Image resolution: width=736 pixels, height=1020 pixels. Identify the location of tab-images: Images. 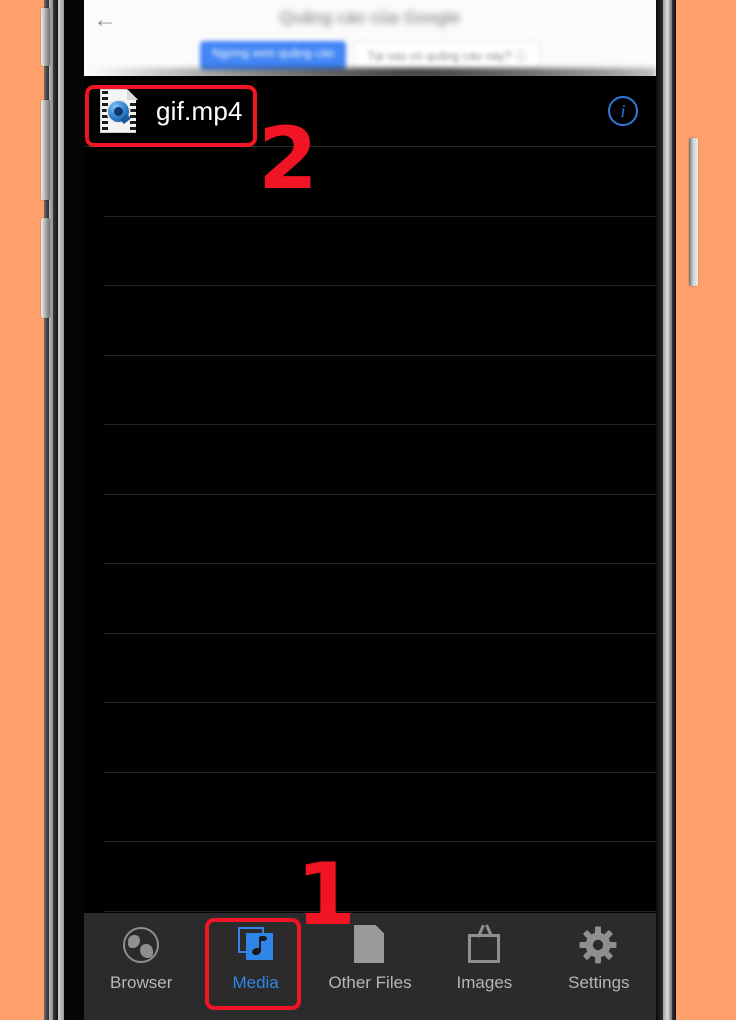
(484, 958).